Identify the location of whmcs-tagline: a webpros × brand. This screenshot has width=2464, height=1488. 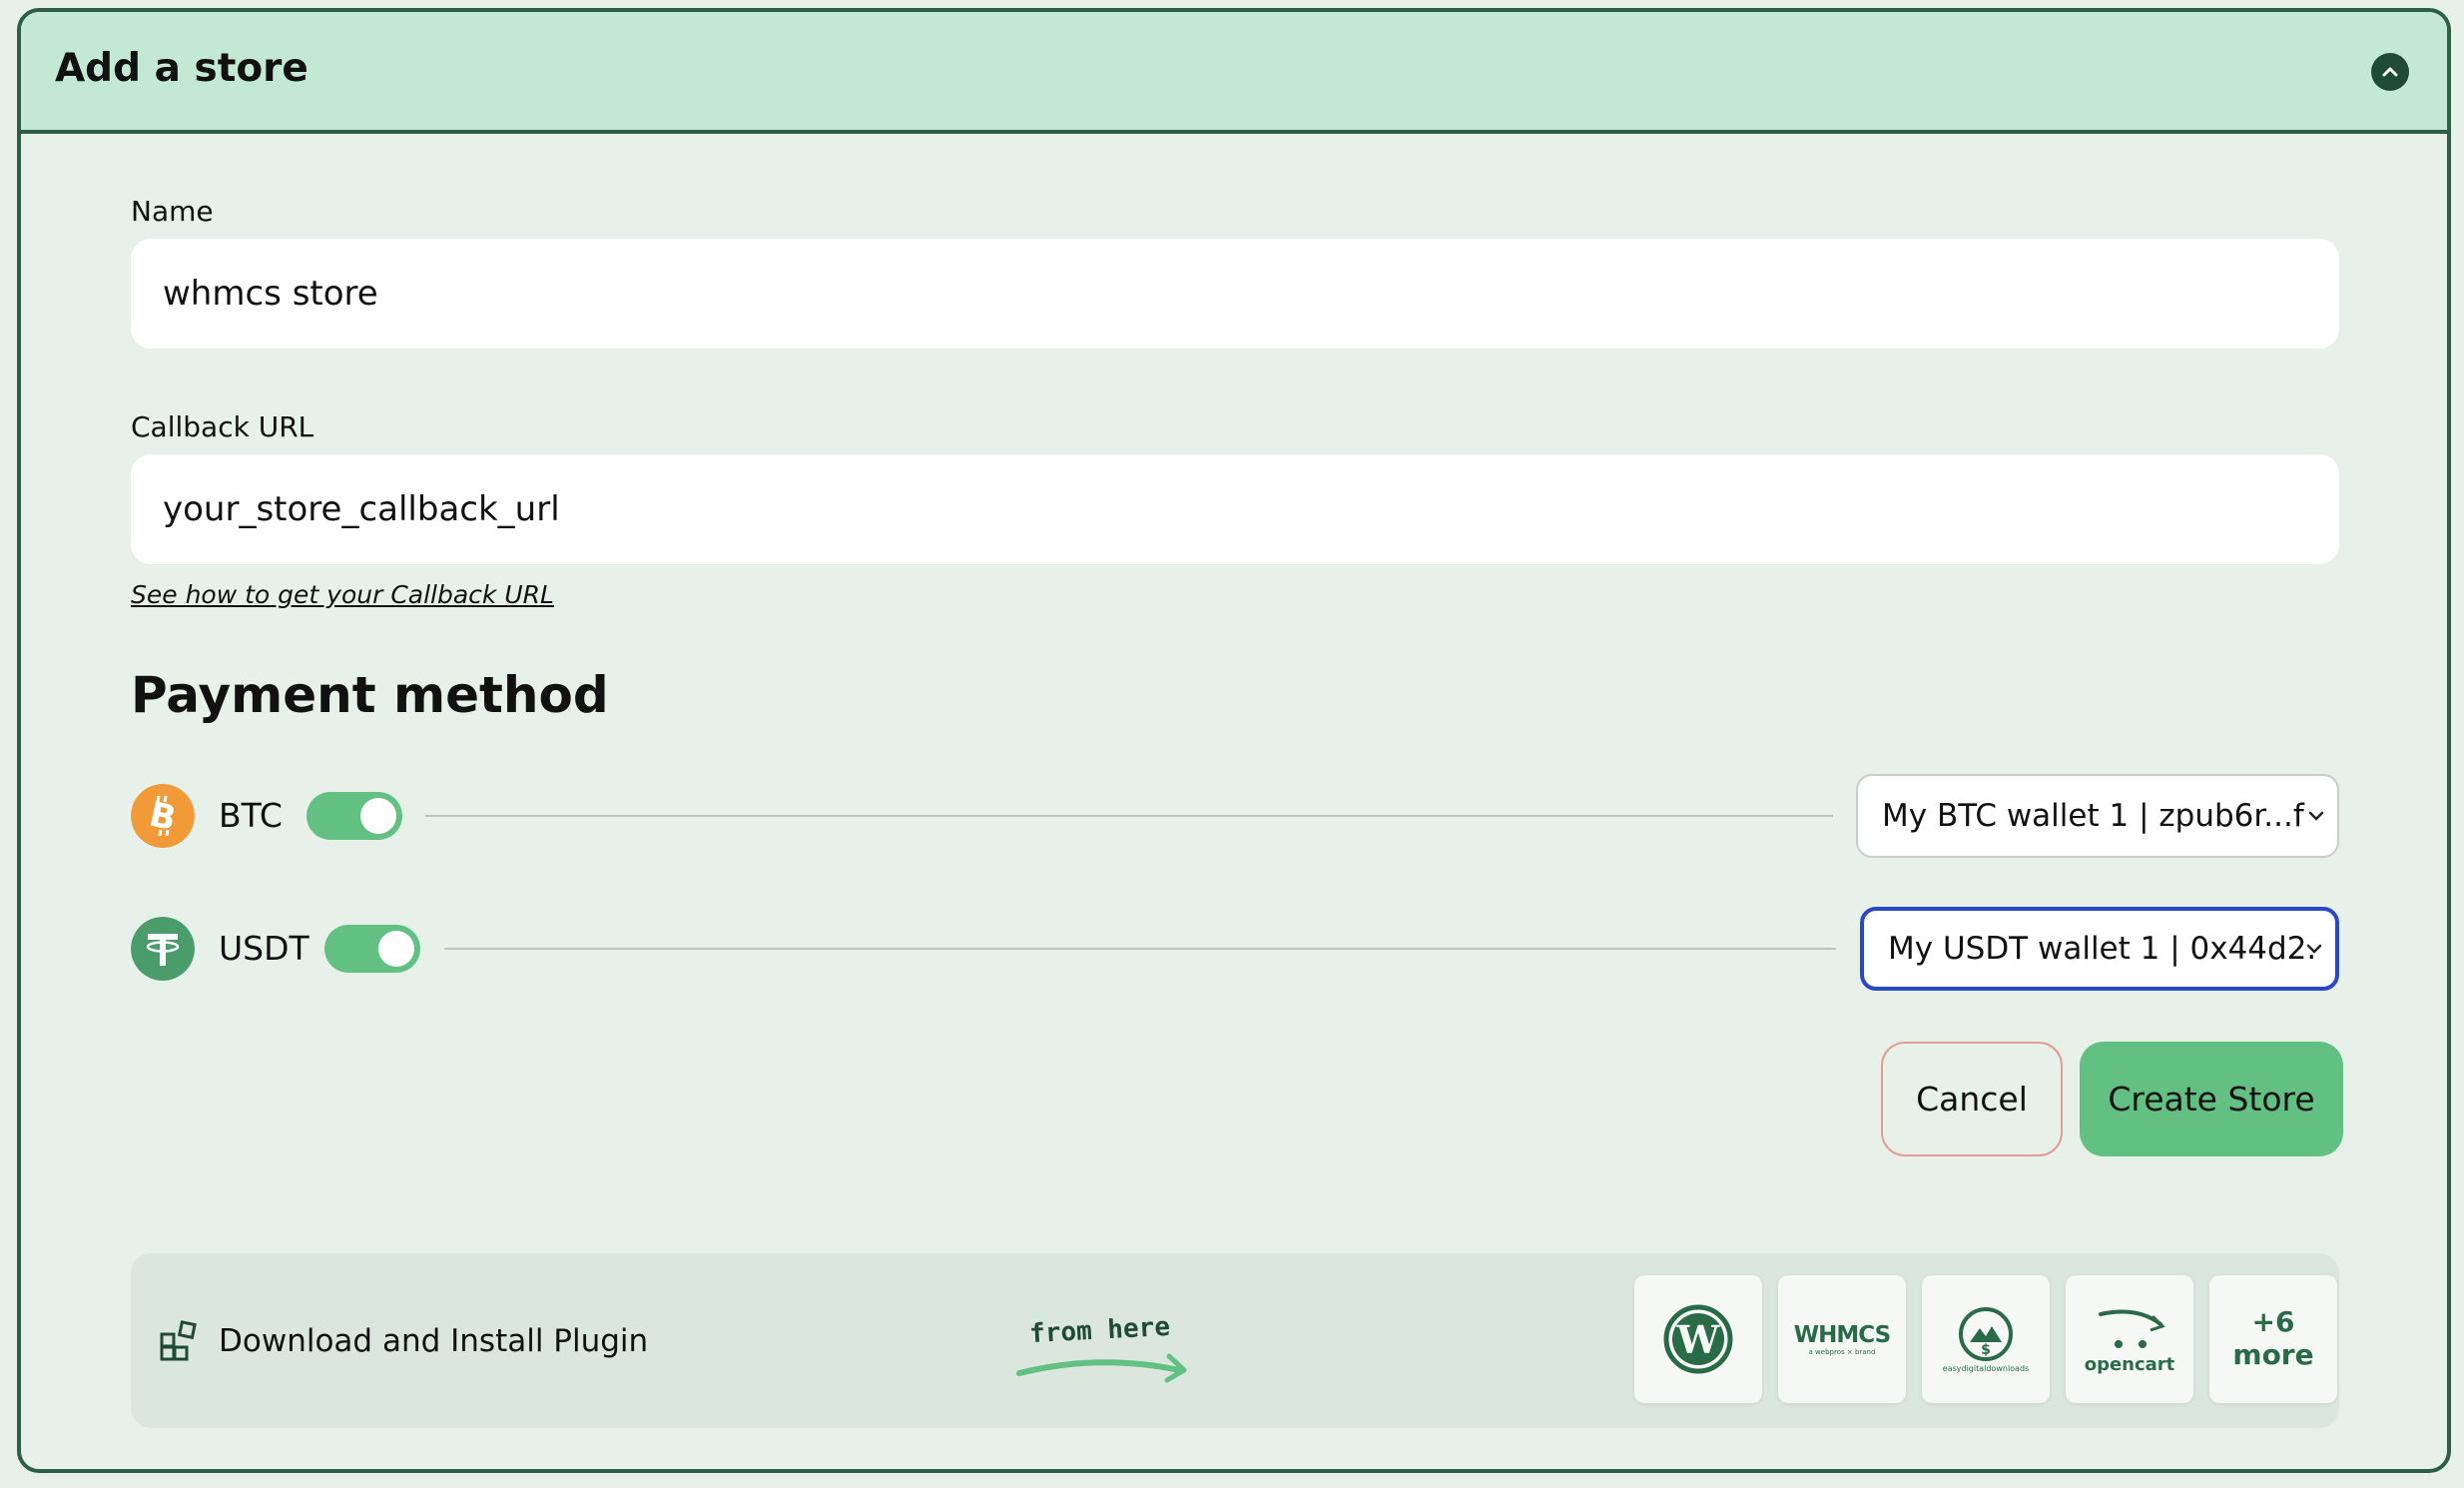
(1842, 1352).